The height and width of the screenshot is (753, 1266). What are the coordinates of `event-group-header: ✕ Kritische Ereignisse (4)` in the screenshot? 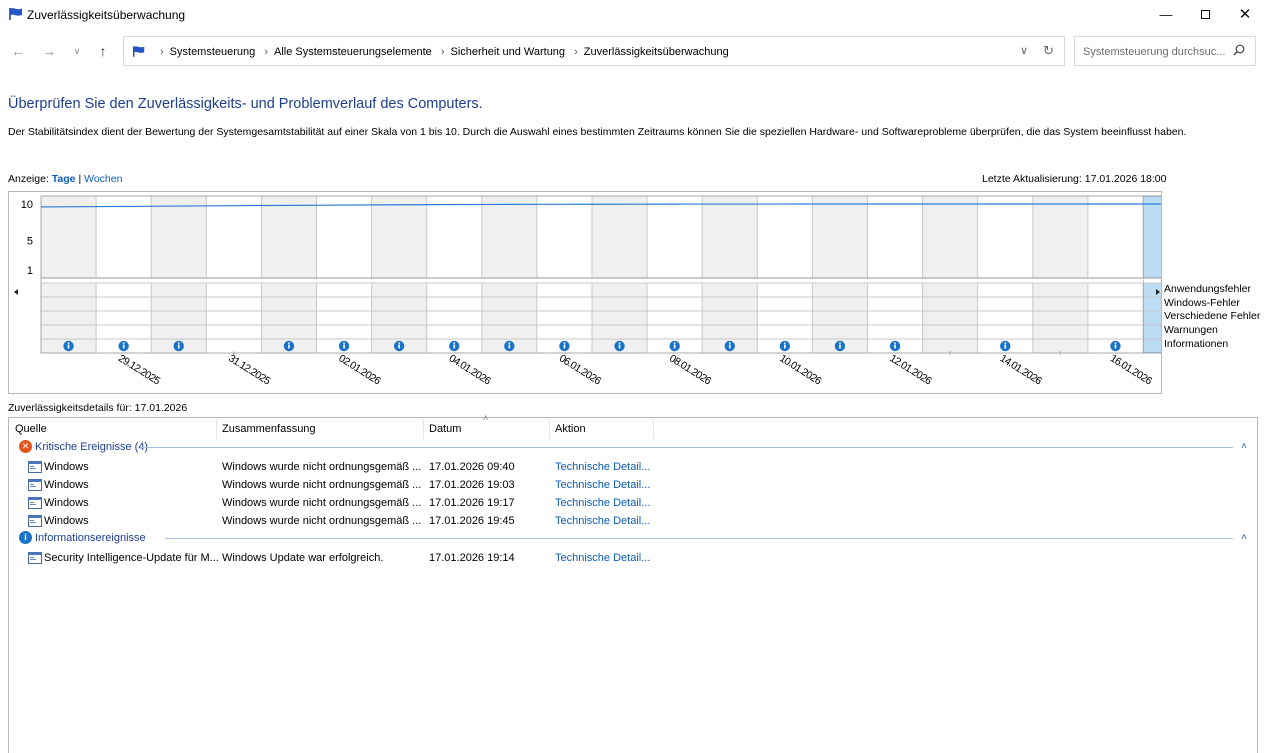 It's located at (83, 446).